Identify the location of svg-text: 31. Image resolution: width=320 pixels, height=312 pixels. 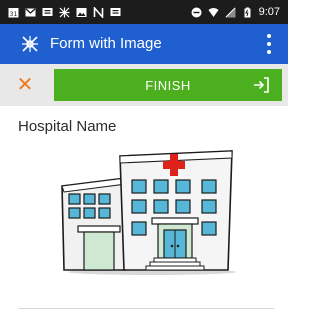
(14, 14).